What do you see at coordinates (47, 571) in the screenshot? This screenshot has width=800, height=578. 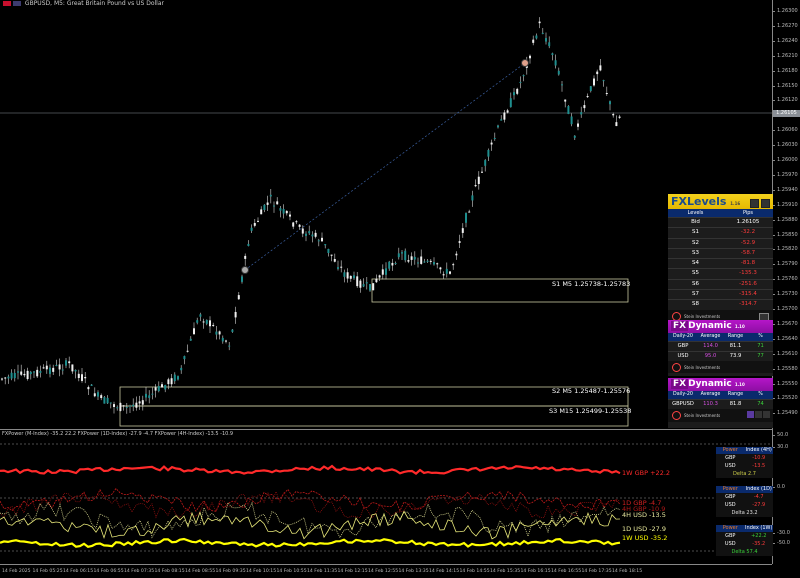 I see `time-tick: 14 Feb 05:25` at bounding box center [47, 571].